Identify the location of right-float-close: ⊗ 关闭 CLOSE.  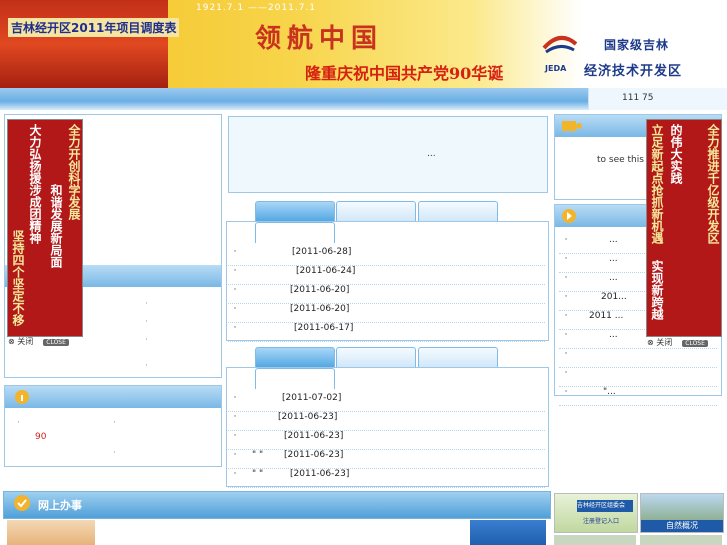
(677, 342).